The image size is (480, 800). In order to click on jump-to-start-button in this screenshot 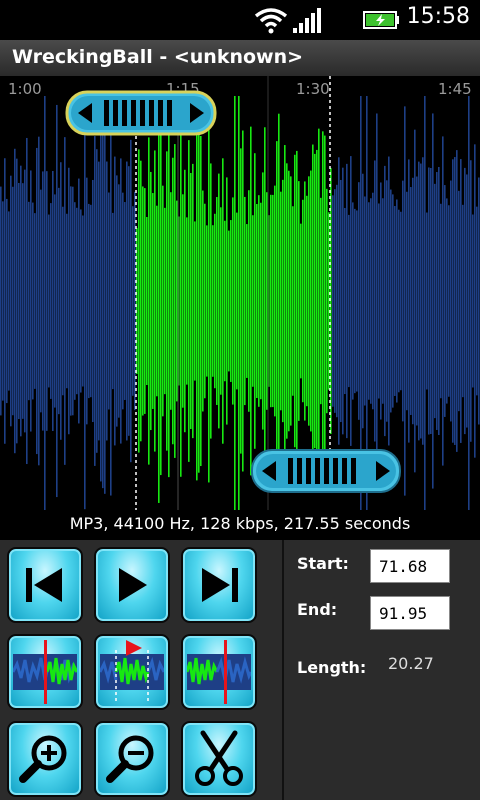, I will do `click(45, 585)`.